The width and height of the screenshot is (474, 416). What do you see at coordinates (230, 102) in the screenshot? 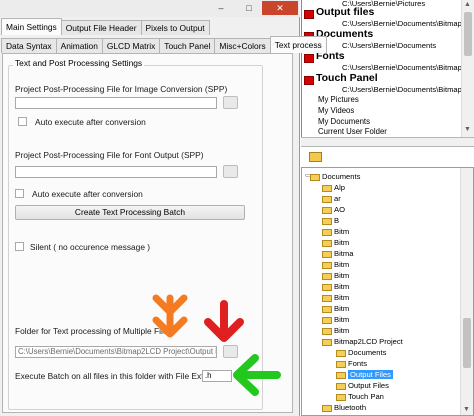
I see `spp-image-browse-button` at bounding box center [230, 102].